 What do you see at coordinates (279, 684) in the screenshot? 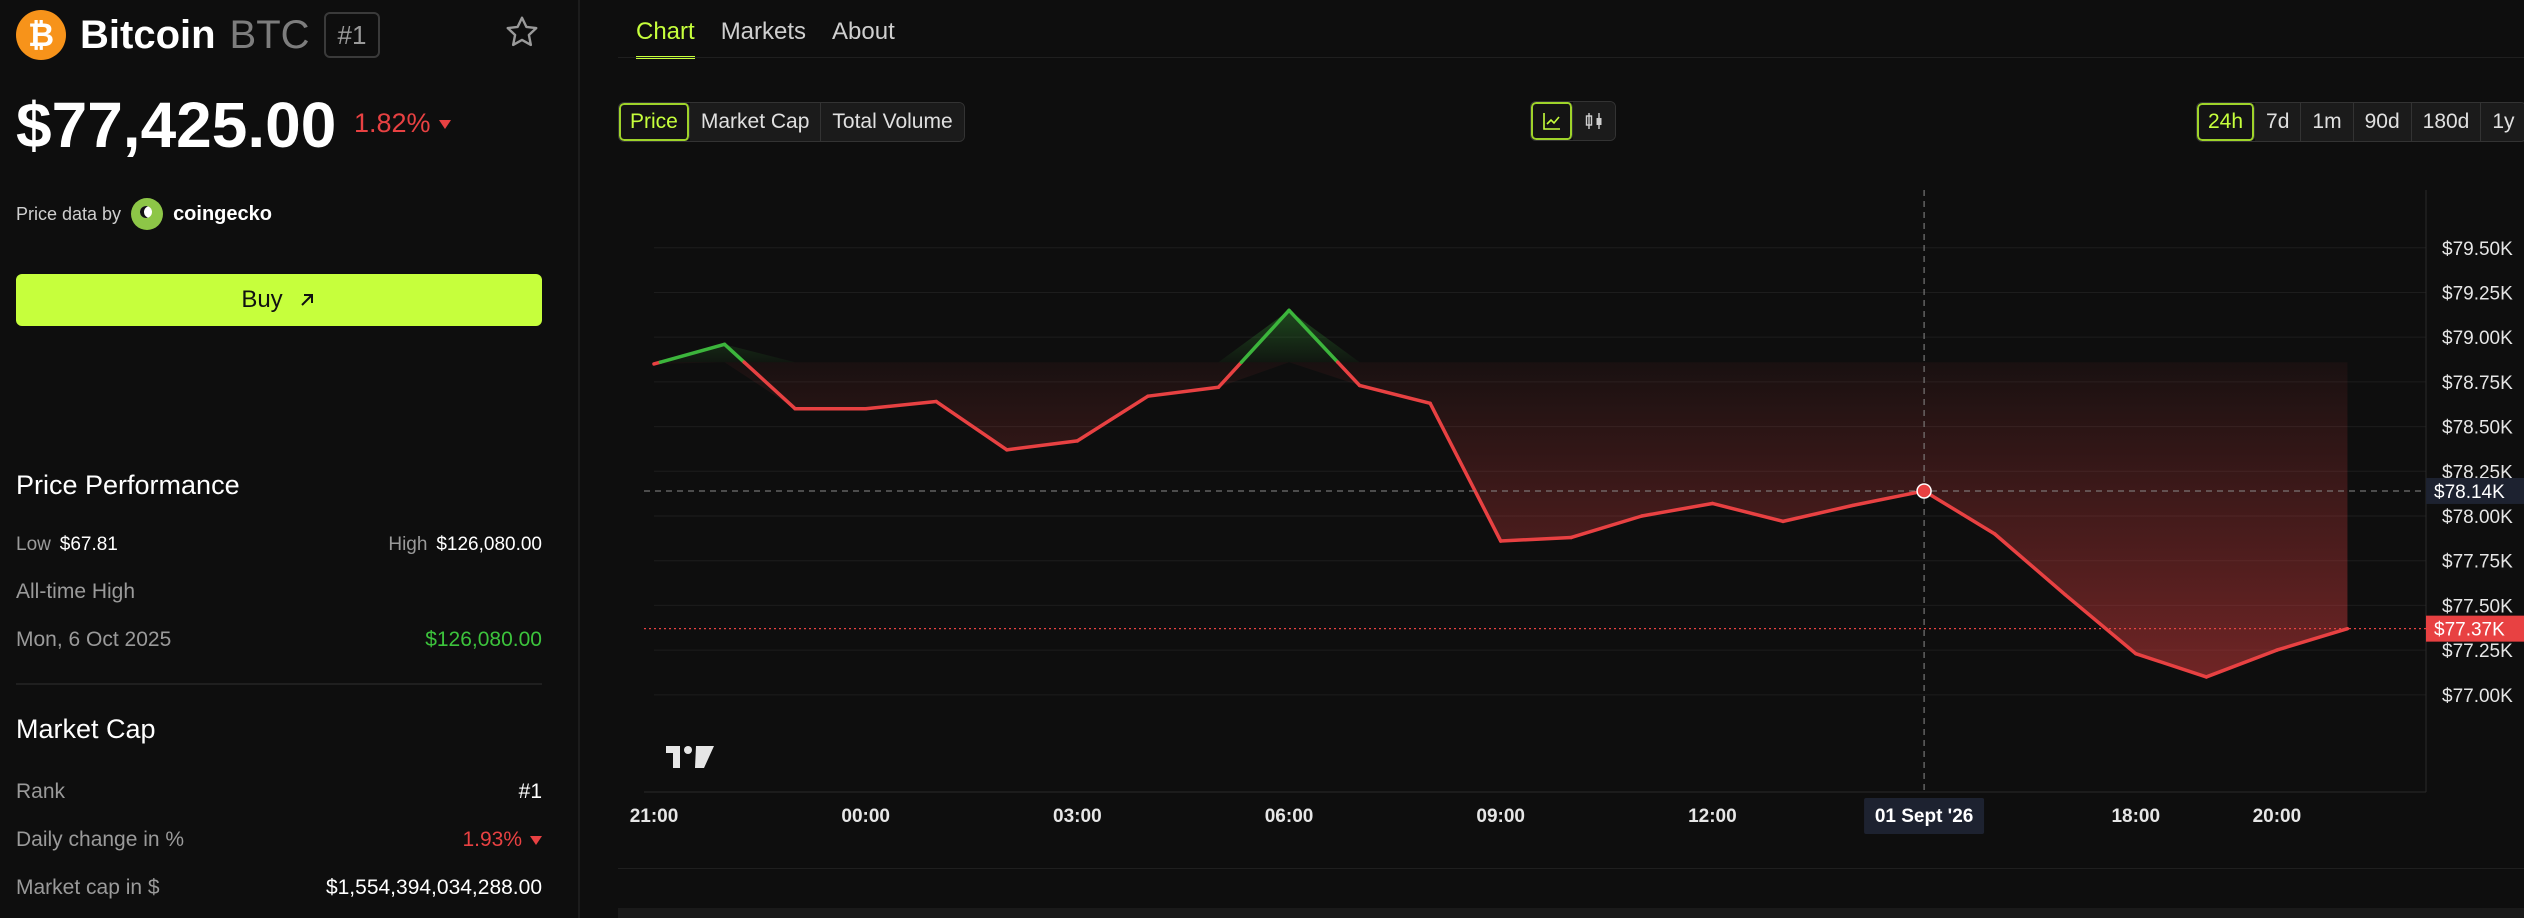
I see `divider` at bounding box center [279, 684].